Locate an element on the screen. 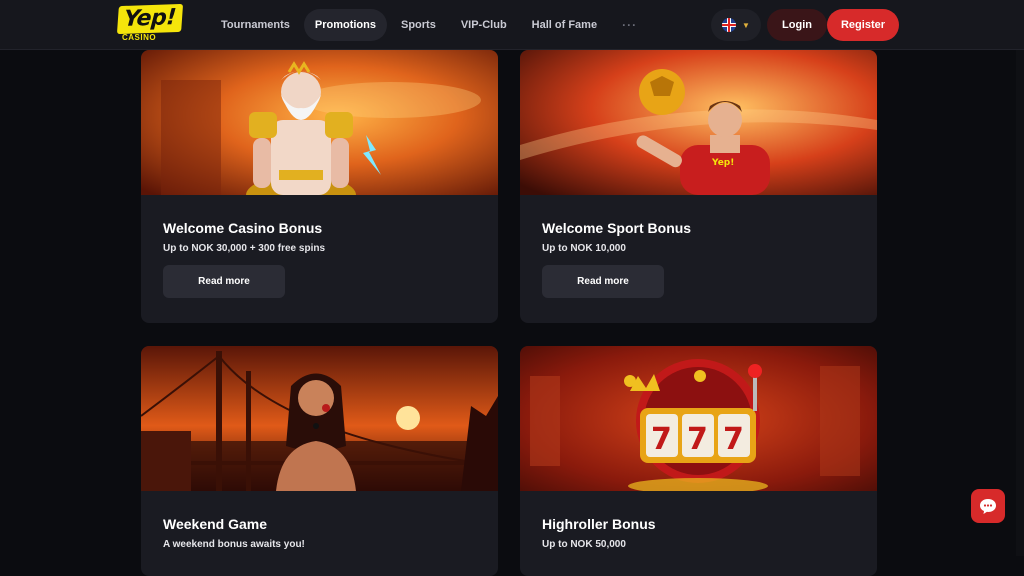 This screenshot has height=576, width=1024. football-player-illustration: Yep! is located at coordinates (698, 122).